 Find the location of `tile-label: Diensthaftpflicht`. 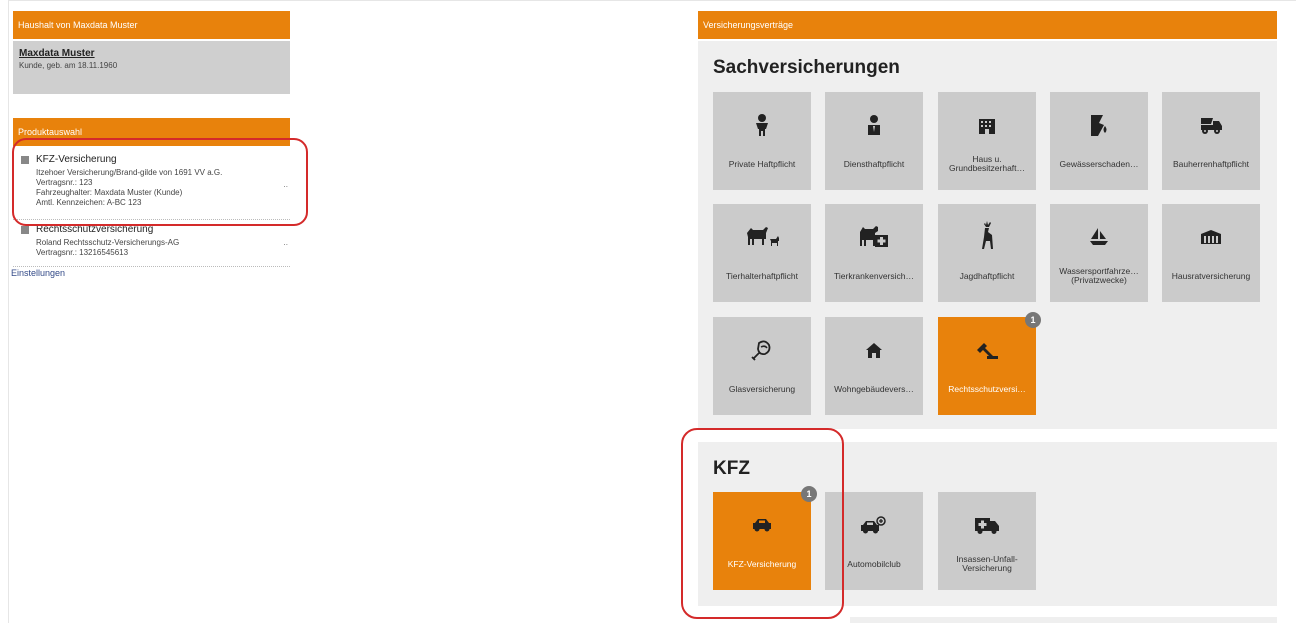

tile-label: Diensthaftpflicht is located at coordinates (874, 163).